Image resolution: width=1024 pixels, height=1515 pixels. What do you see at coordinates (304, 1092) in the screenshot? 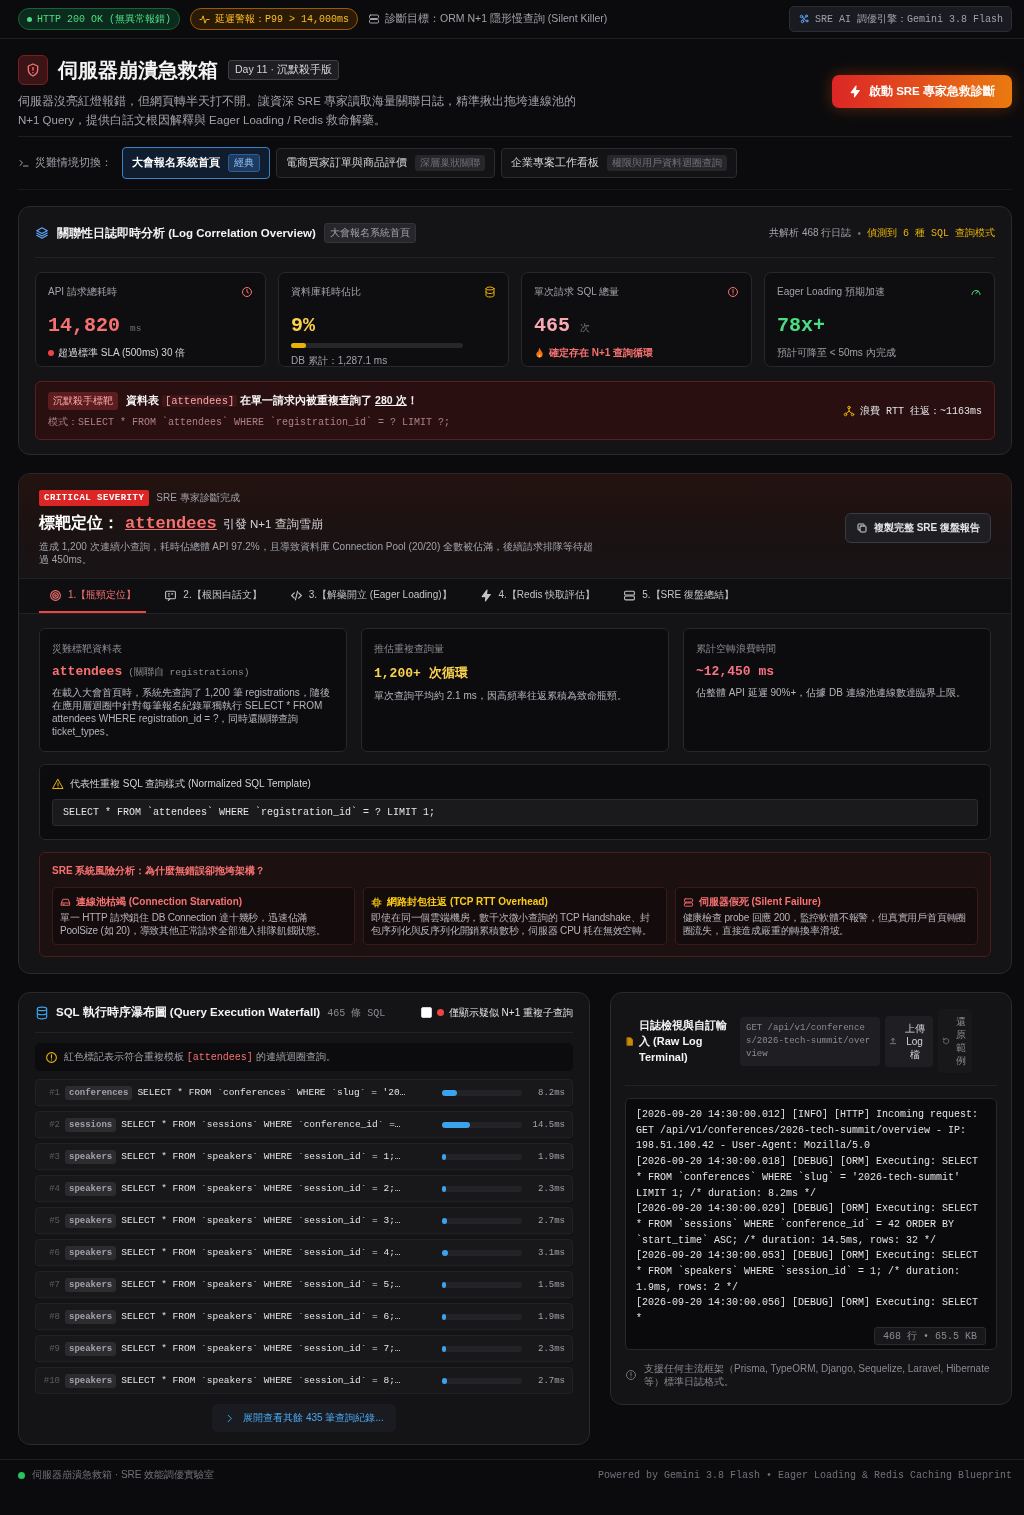
I see `query-row: #1 conferences SELECT * FROM `conferences` WHERE `slug` = '20… 8.2ms` at bounding box center [304, 1092].